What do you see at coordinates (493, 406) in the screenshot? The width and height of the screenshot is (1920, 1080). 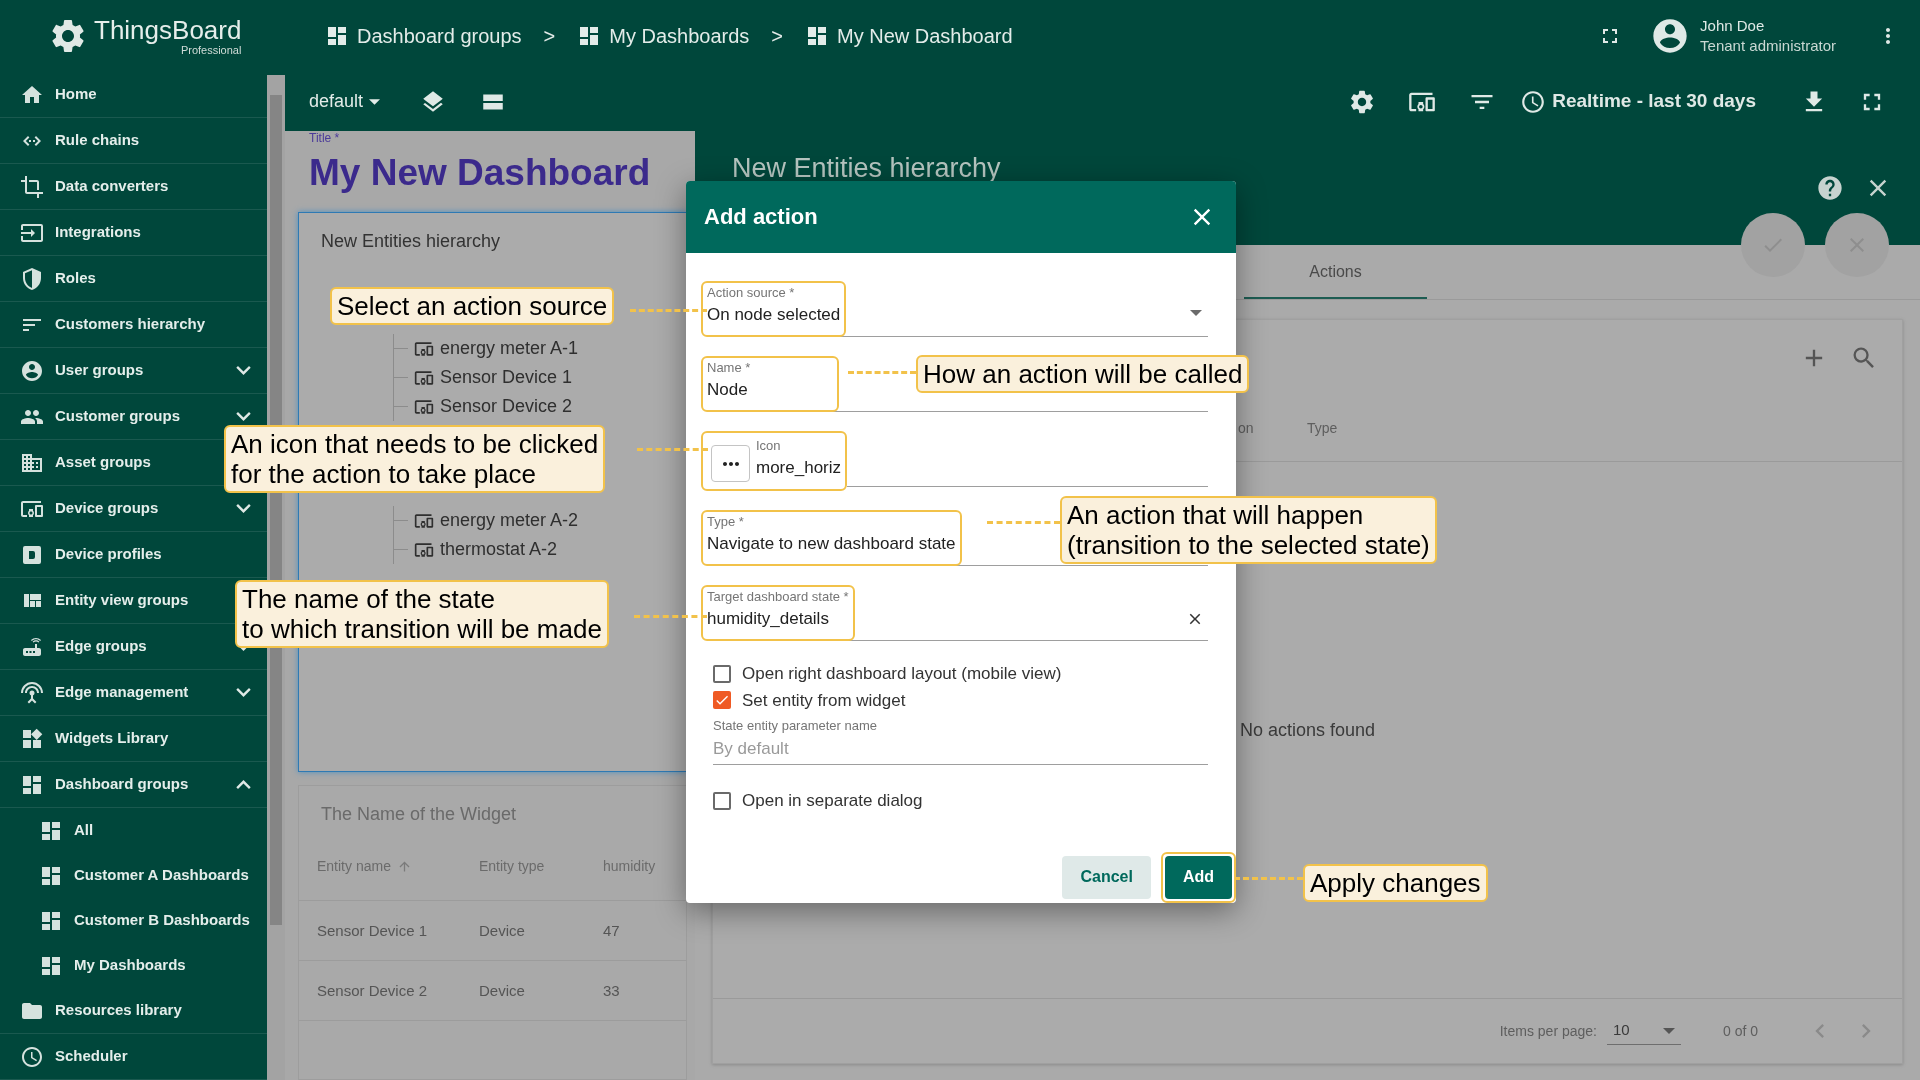 I see `tree-node: Sensor Device 2` at bounding box center [493, 406].